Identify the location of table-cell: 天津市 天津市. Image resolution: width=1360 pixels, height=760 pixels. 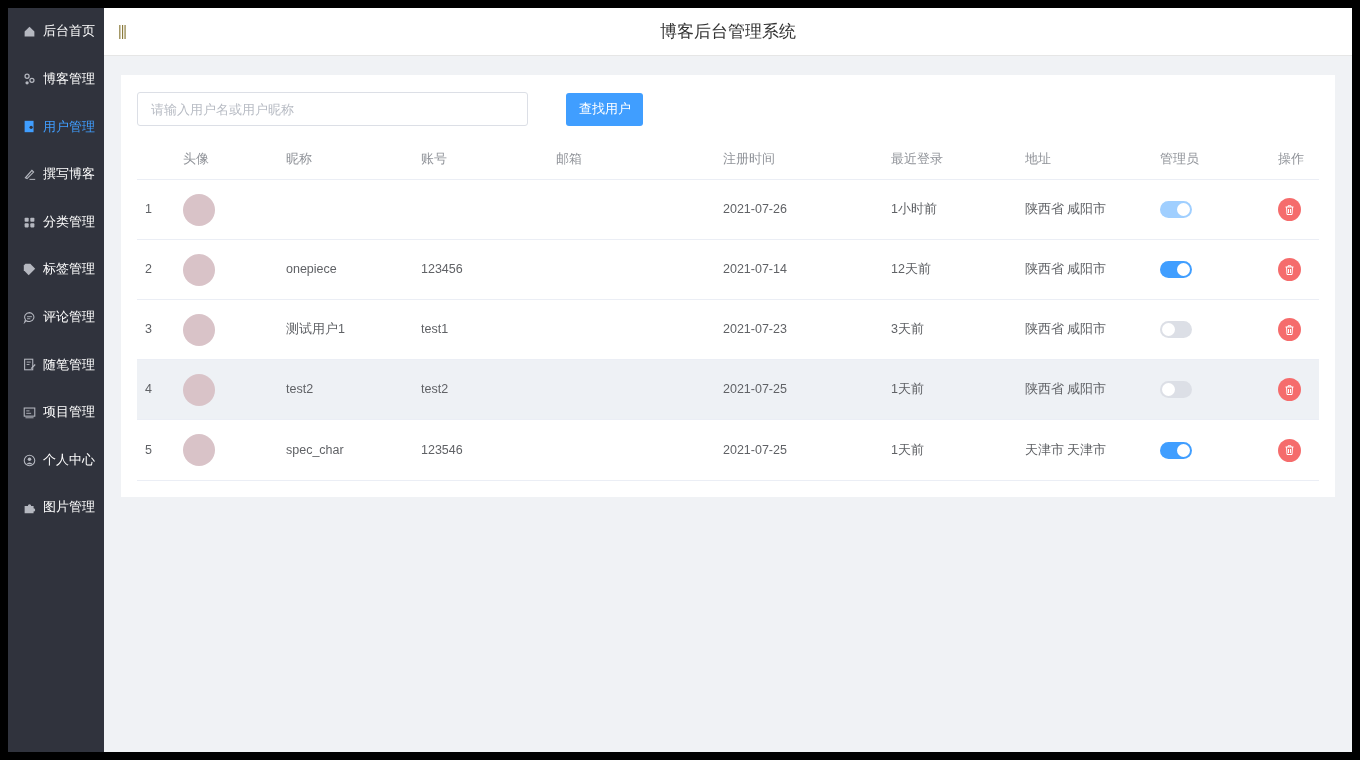
(1066, 449).